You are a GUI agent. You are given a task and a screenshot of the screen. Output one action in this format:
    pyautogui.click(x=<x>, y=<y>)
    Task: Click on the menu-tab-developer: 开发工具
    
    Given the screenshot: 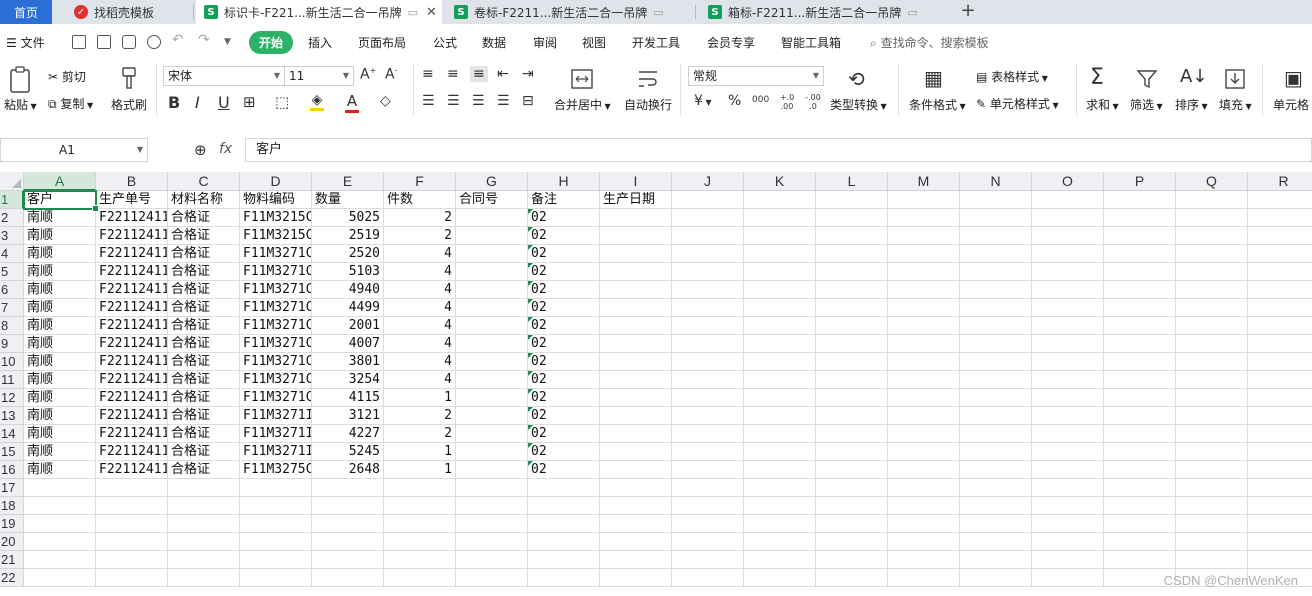 What is the action you would take?
    pyautogui.click(x=656, y=42)
    